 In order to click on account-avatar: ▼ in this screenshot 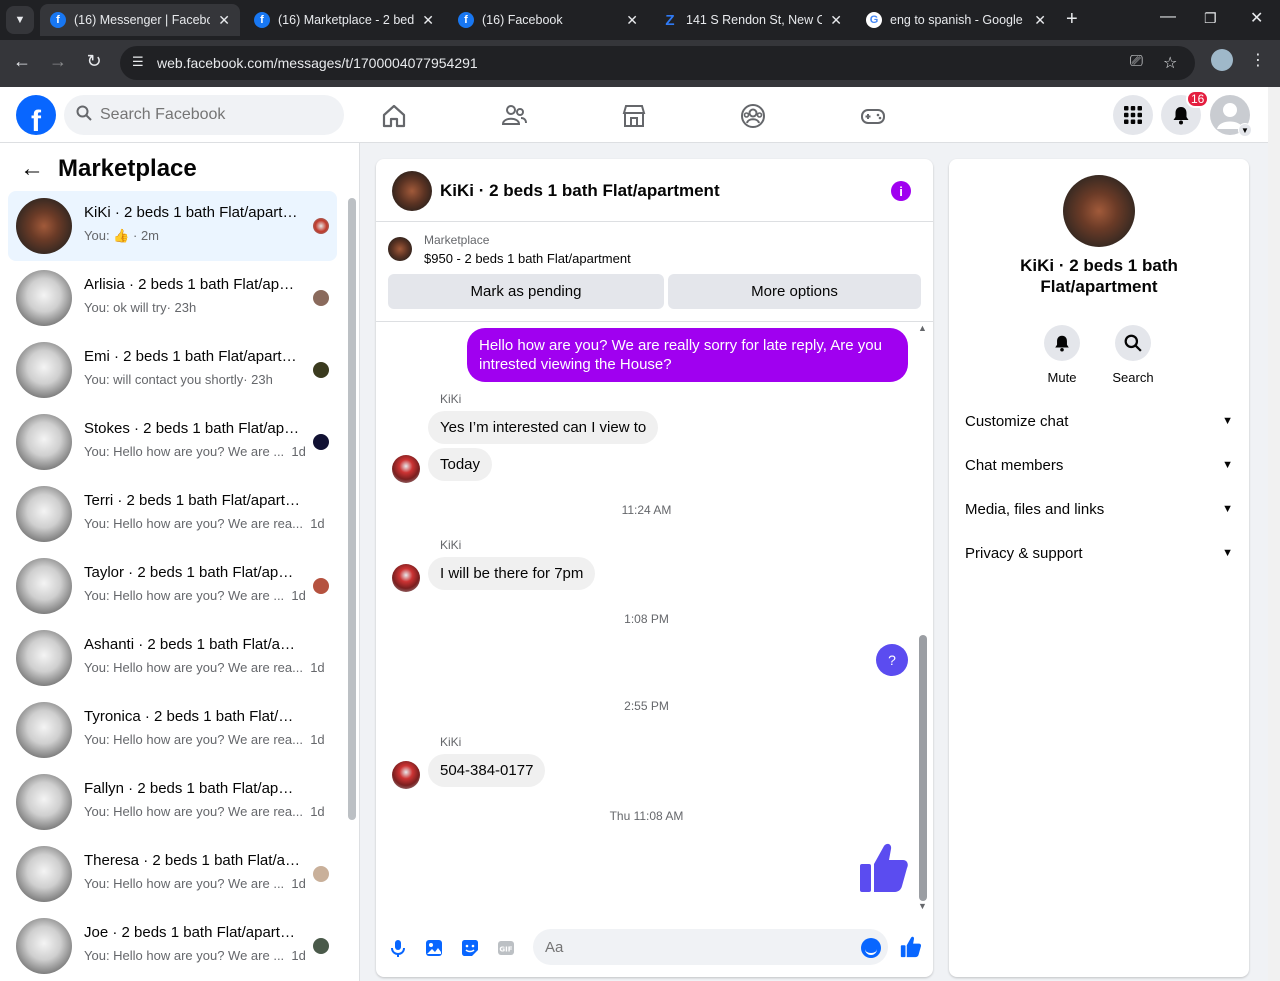, I will do `click(1231, 116)`.